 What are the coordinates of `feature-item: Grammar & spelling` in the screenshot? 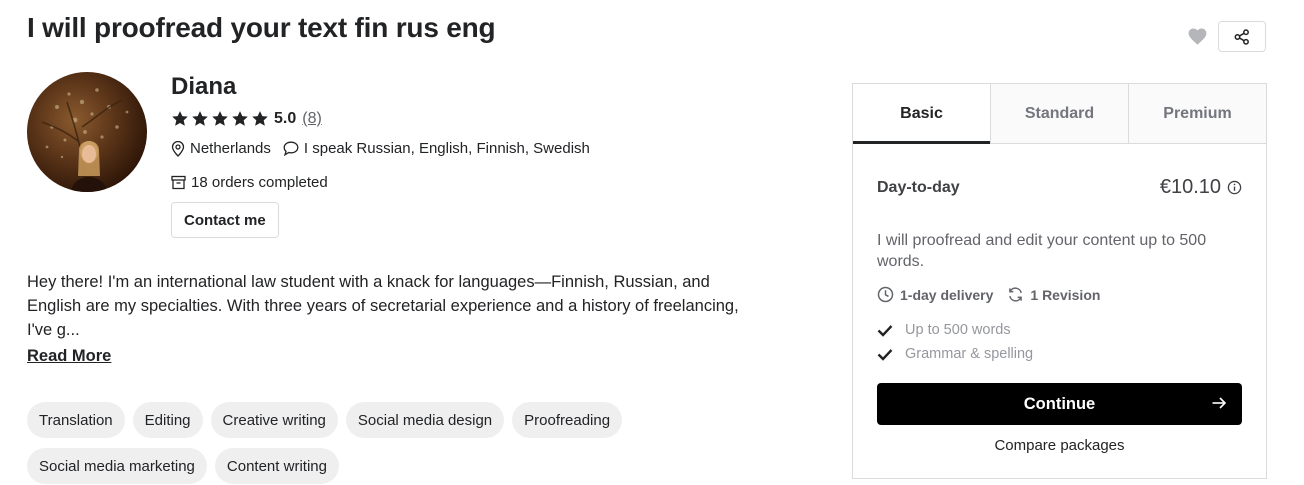 It's located at (955, 354).